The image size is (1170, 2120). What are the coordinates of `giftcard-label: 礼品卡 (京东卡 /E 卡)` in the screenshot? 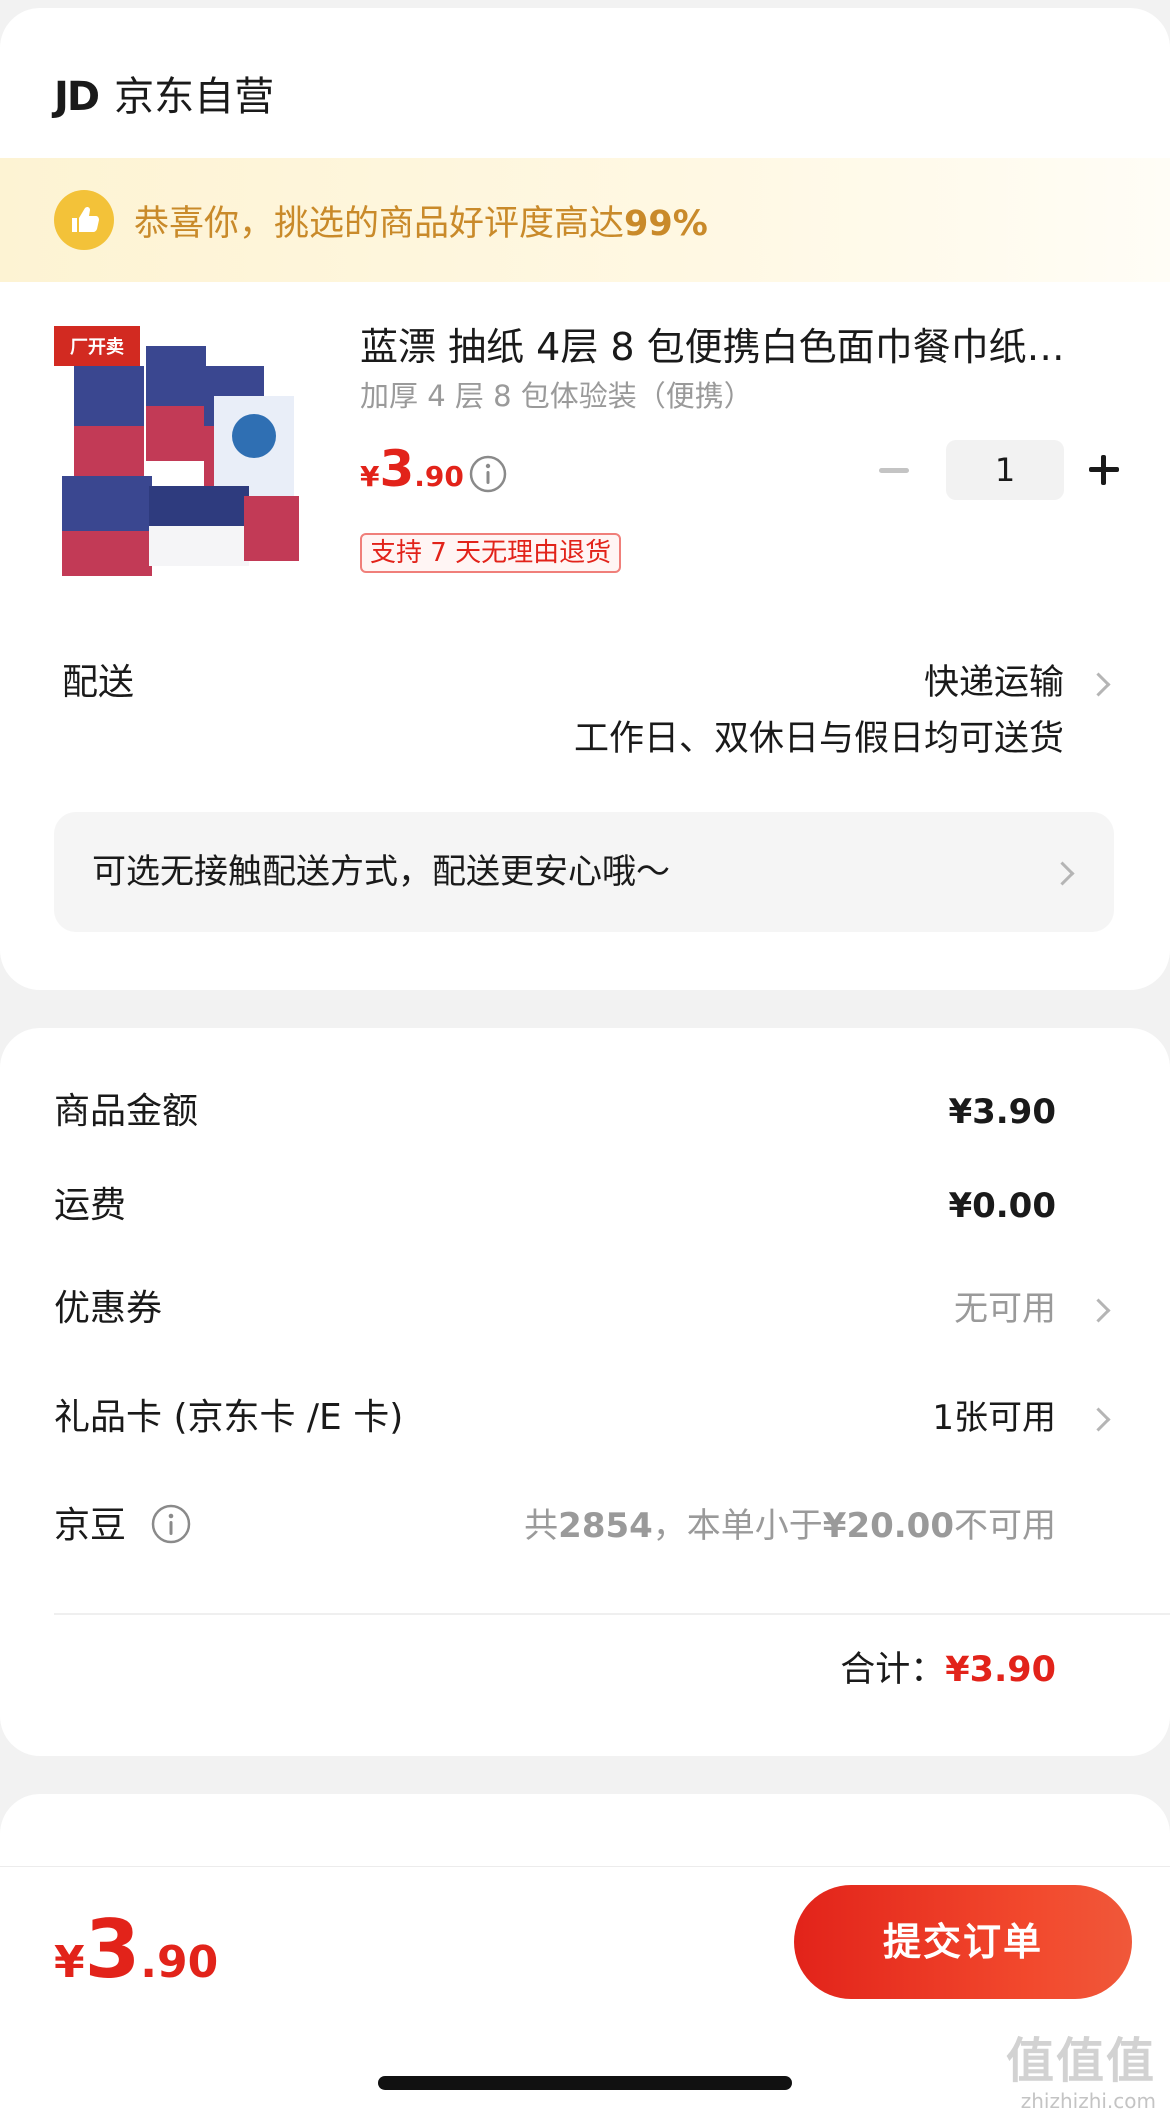 It's located at (228, 1418).